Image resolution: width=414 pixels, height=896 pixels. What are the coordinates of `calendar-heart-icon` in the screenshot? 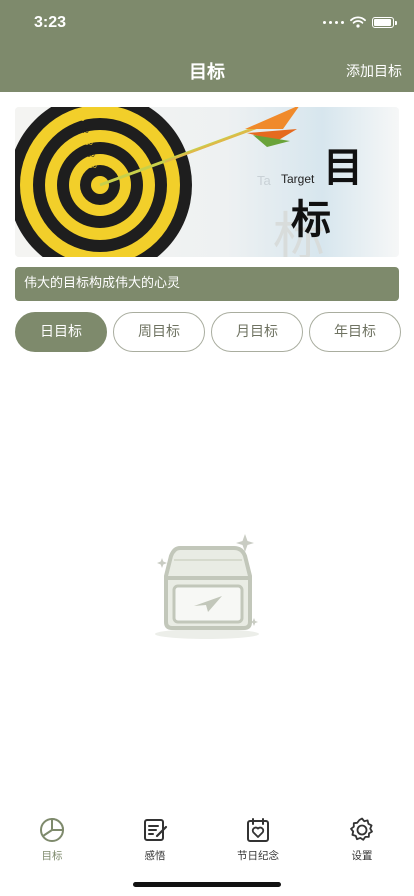 It's located at (258, 830).